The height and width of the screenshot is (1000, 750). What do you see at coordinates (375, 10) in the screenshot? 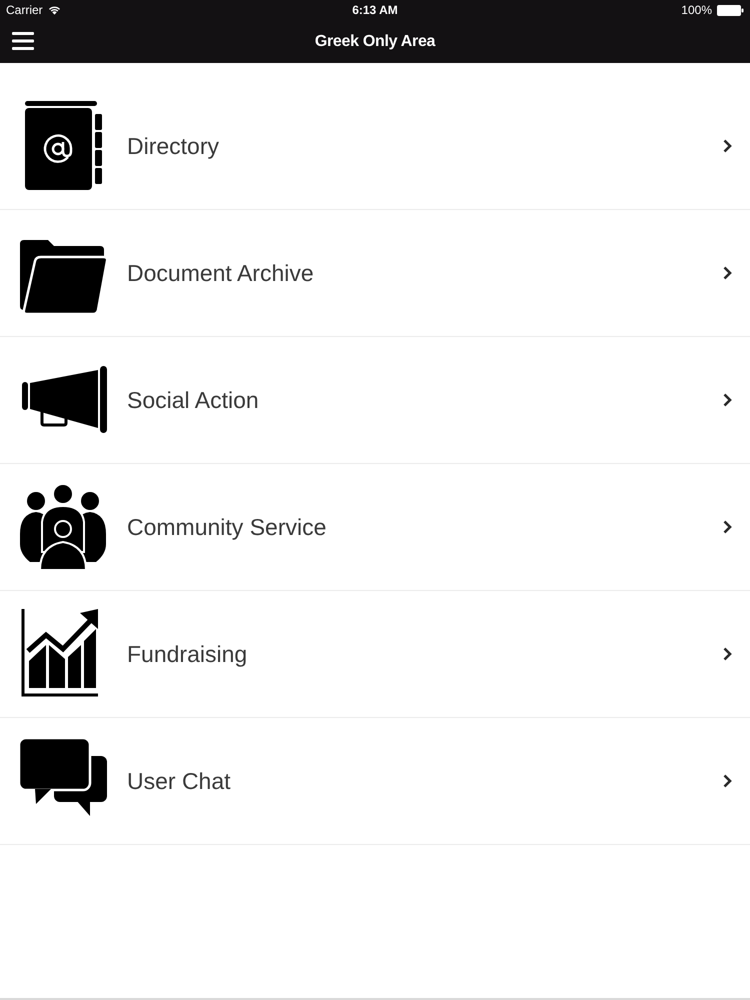
I see `clock-time: 6:13 AM` at bounding box center [375, 10].